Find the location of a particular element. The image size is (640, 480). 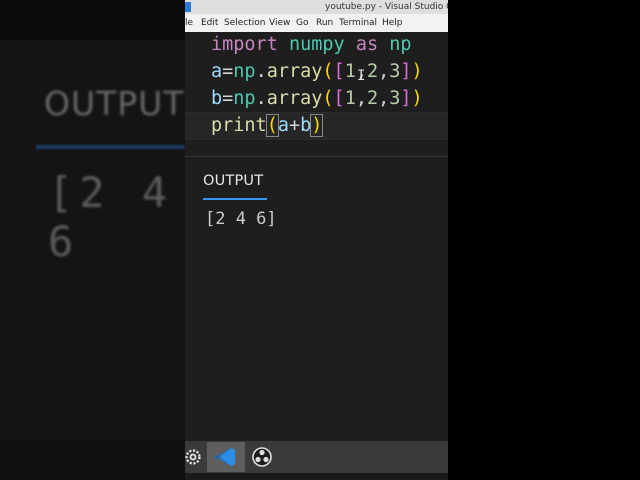

ghost-underline is located at coordinates (110, 147).